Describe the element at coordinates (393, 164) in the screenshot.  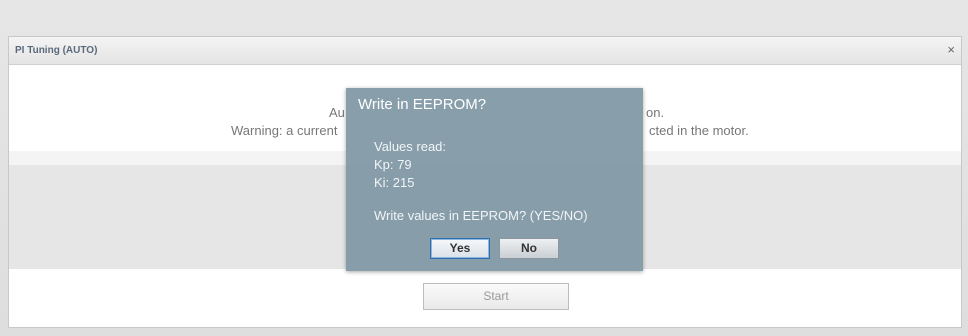
I see `kp-value: Kp: 79` at that location.